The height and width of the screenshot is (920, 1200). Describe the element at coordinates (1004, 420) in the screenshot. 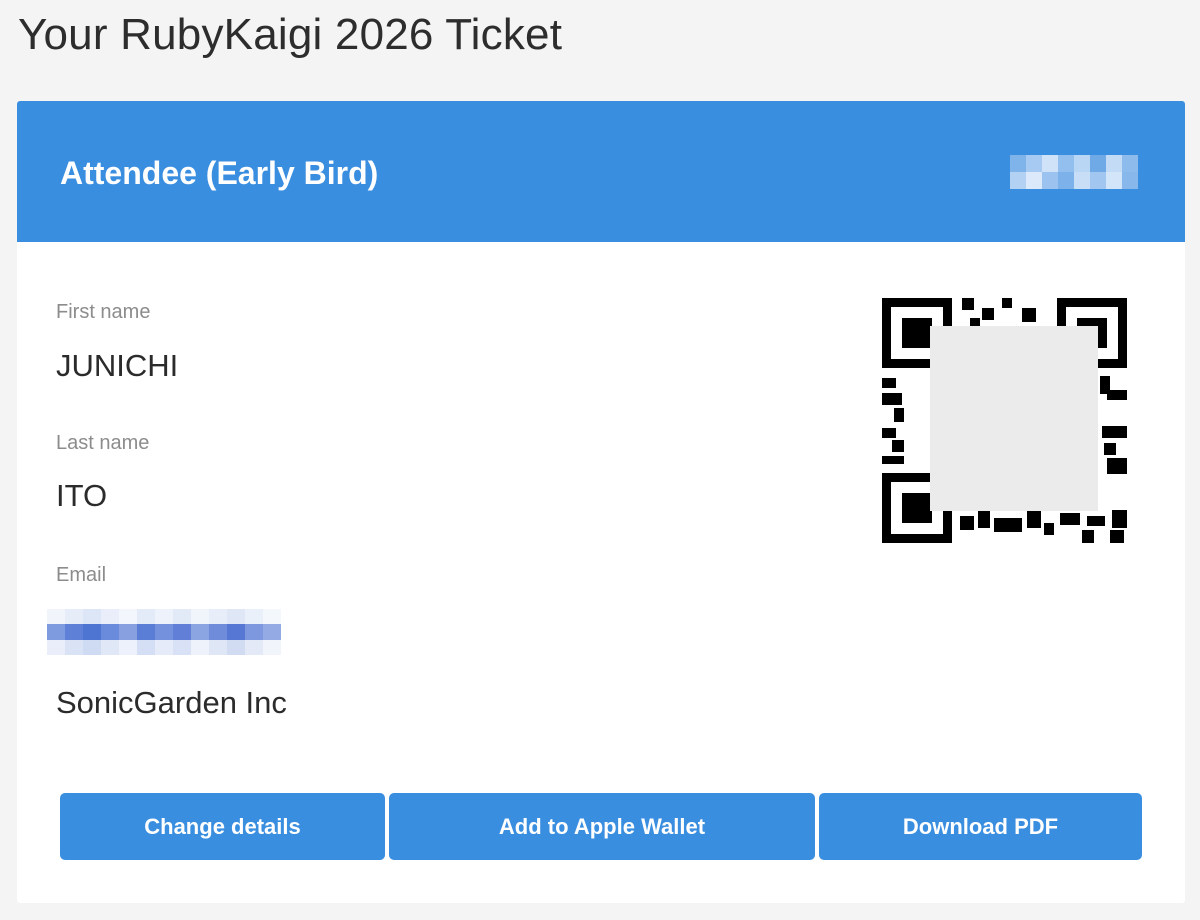

I see `qr-code-icon` at that location.